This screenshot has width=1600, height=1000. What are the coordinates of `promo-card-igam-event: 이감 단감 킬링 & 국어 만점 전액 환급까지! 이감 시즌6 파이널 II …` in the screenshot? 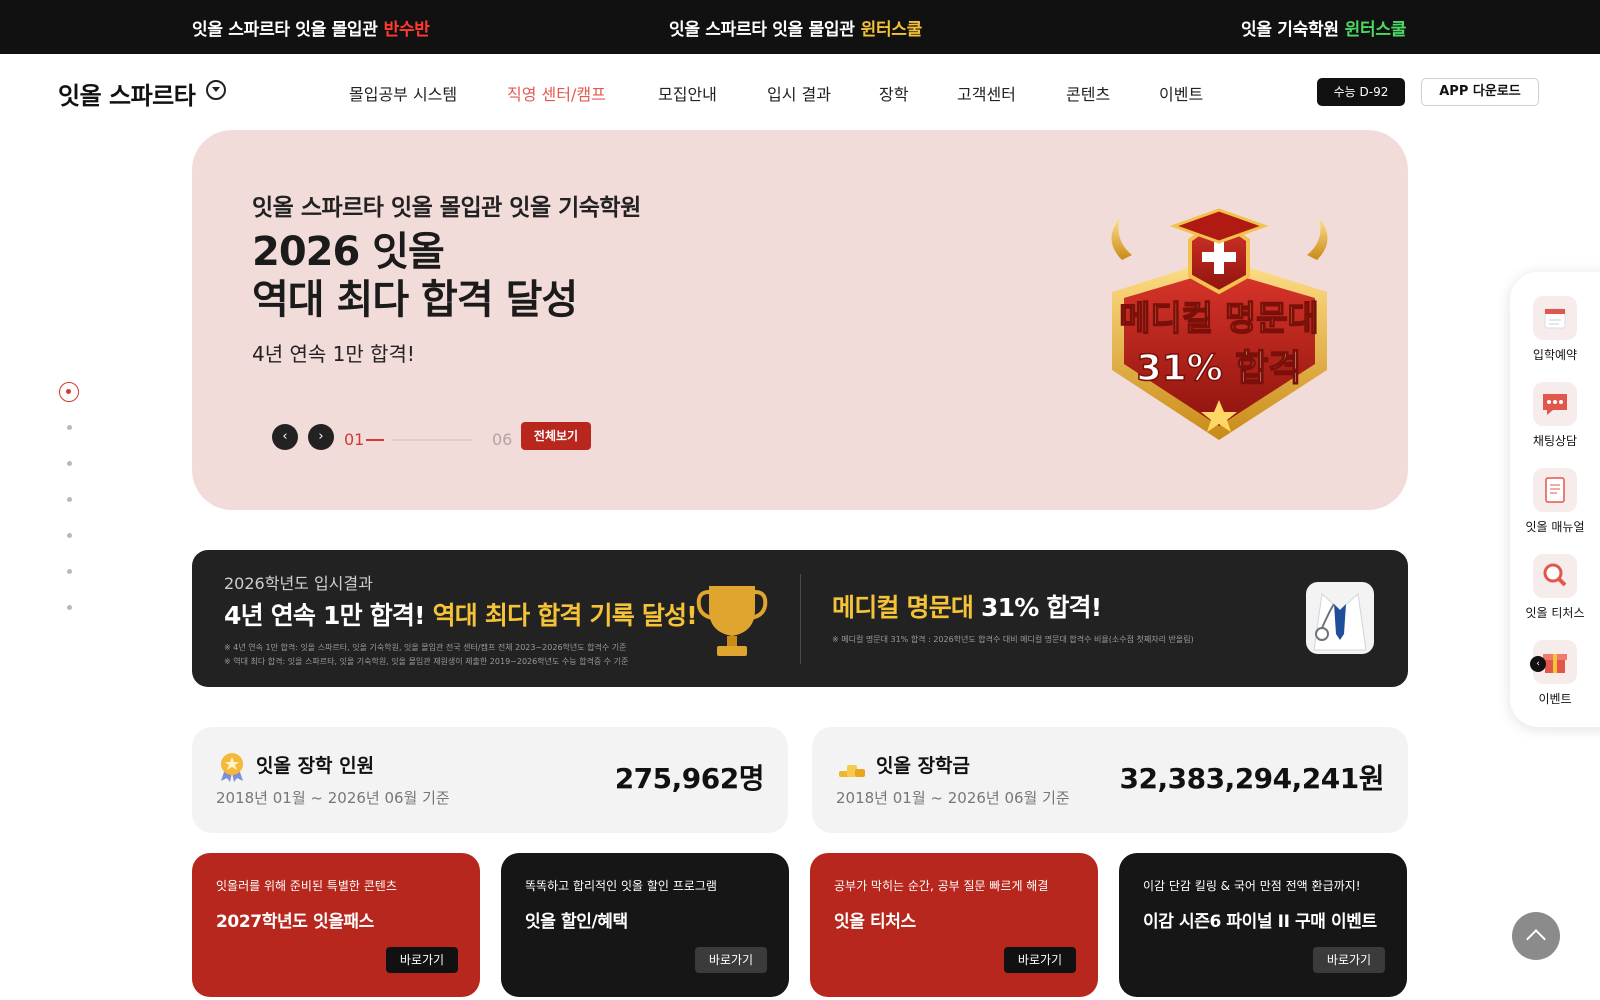 It's located at (1263, 925).